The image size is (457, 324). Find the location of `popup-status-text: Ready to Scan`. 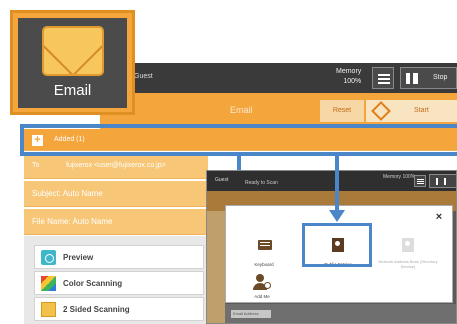

popup-status-text: Ready to Scan is located at coordinates (261, 183).